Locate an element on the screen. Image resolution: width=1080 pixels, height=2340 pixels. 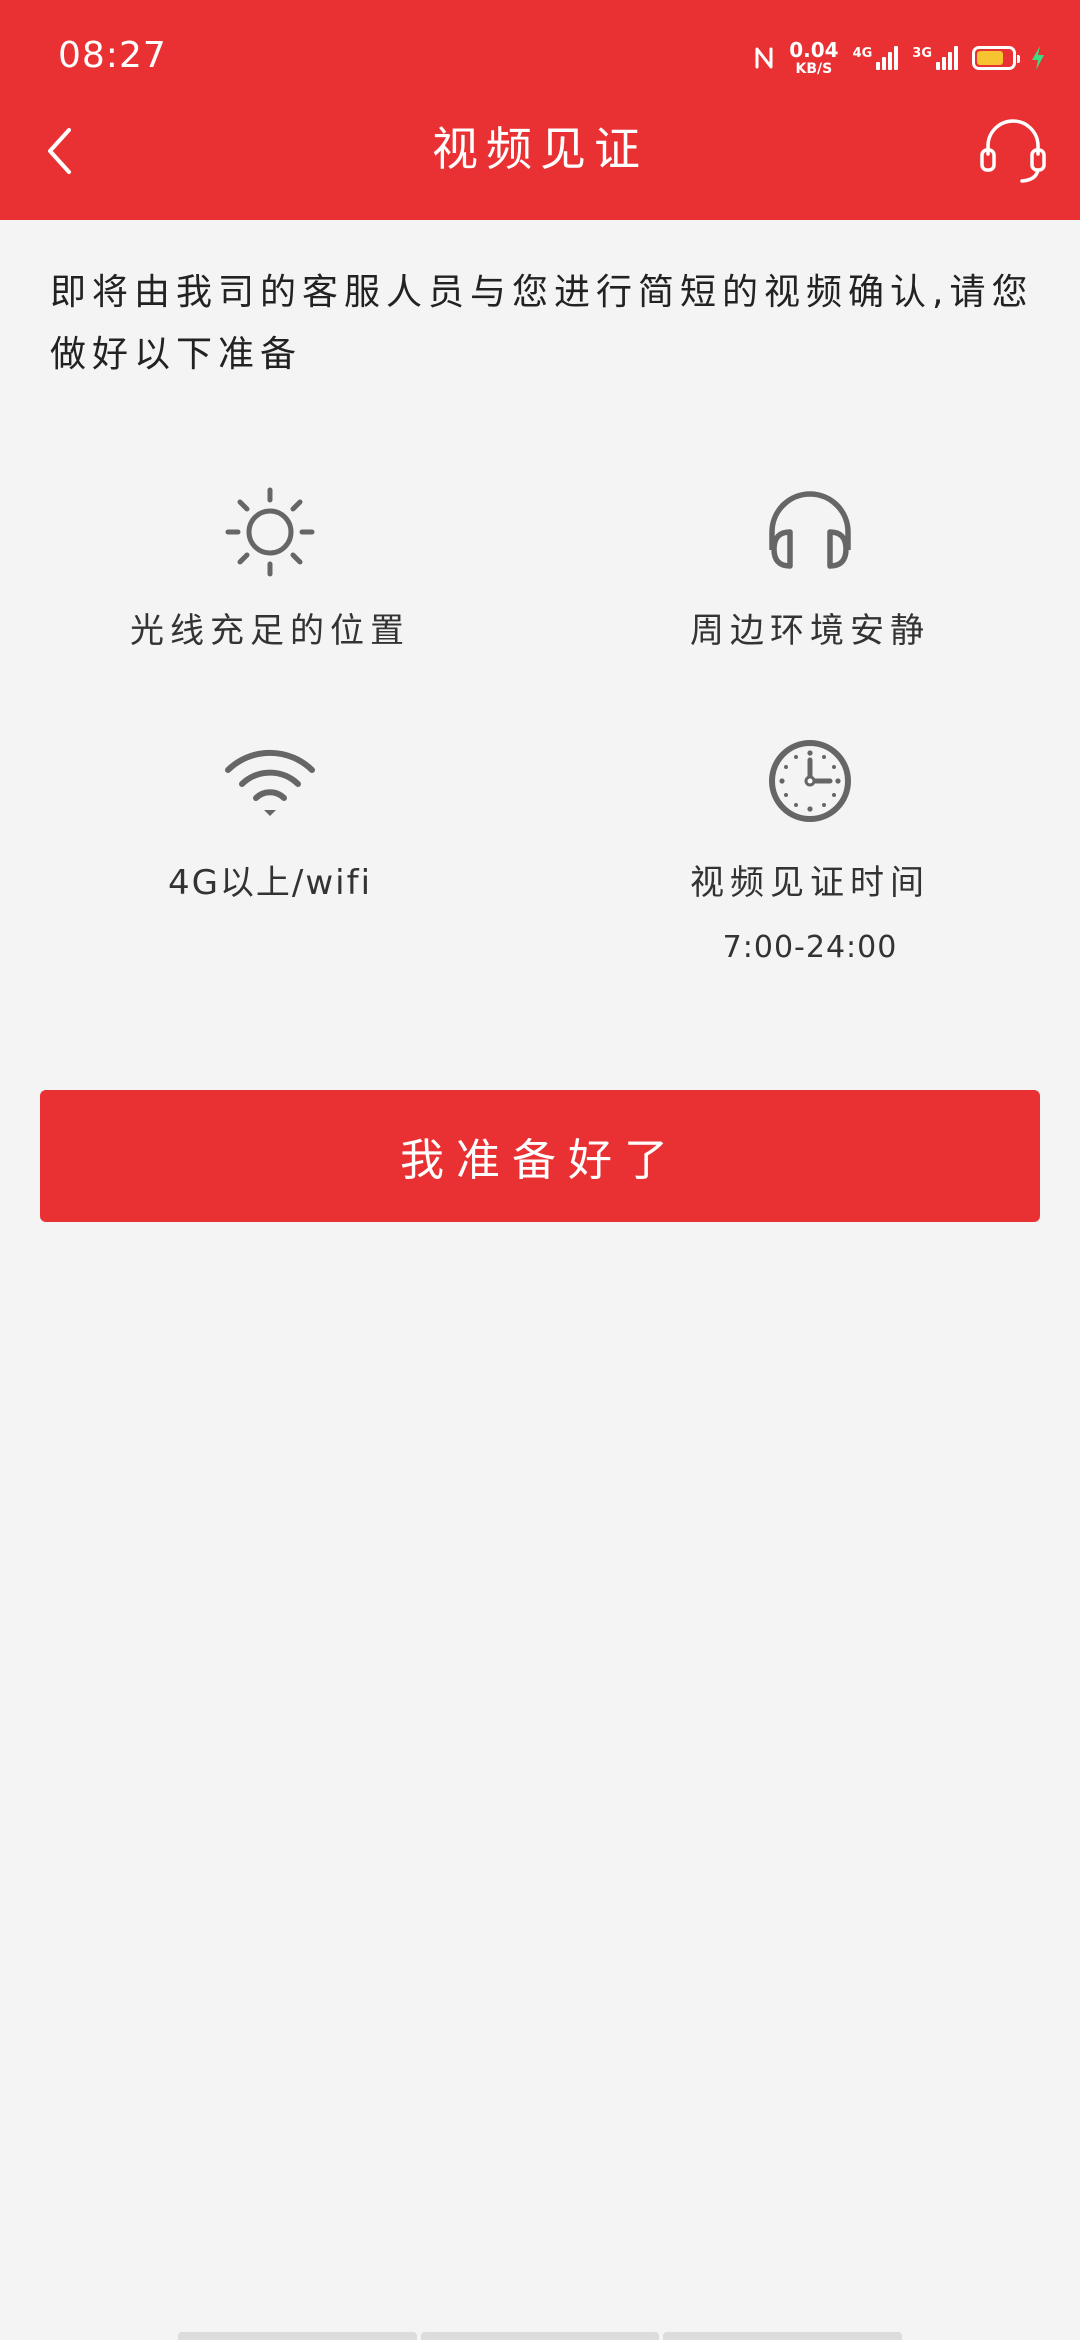
ready-button: 我准备好了 is located at coordinates (540, 1156).